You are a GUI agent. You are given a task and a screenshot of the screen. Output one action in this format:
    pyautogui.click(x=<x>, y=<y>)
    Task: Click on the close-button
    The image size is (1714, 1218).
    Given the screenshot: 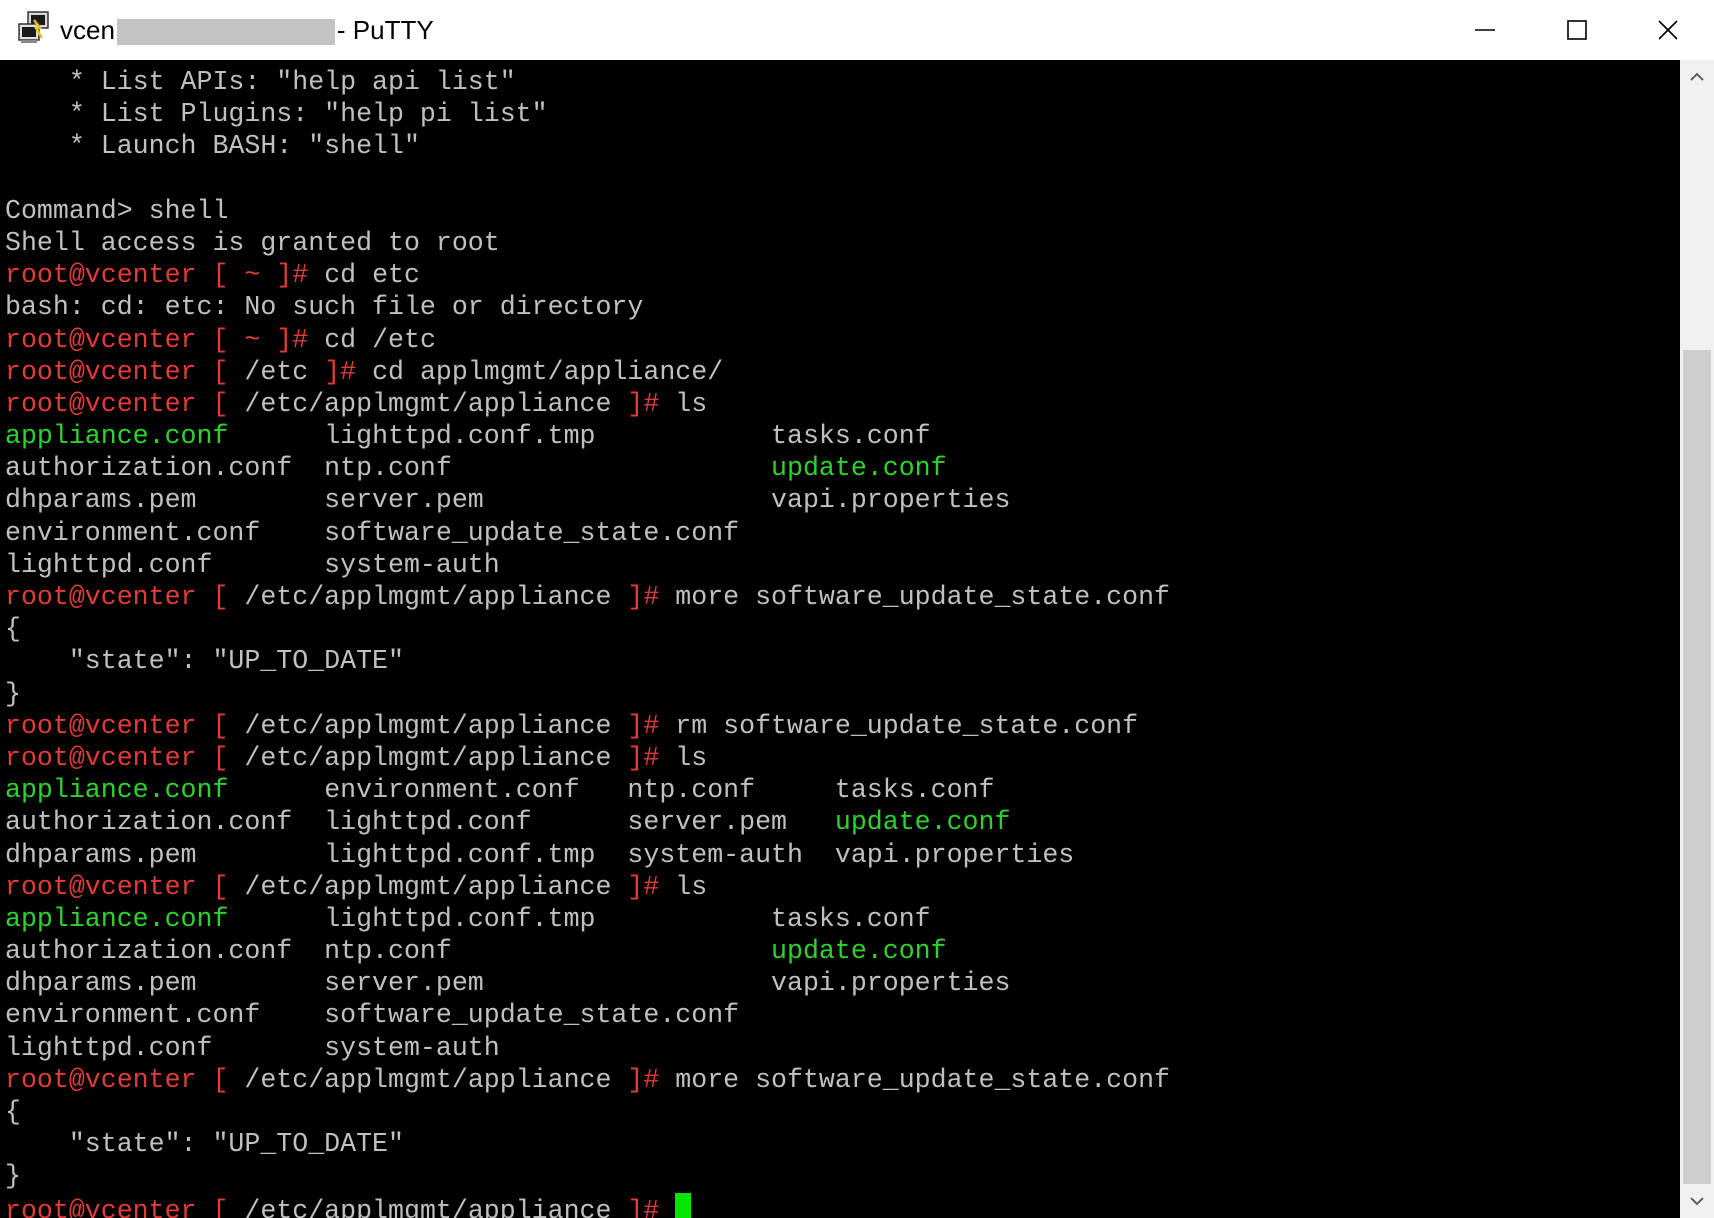 What is the action you would take?
    pyautogui.click(x=1668, y=30)
    